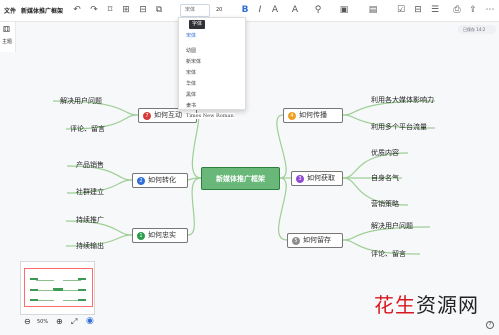 The height and width of the screenshot is (335, 499). Describe the element at coordinates (402, 100) in the screenshot. I see `subtopic: 利用各大媒体影响力` at that location.